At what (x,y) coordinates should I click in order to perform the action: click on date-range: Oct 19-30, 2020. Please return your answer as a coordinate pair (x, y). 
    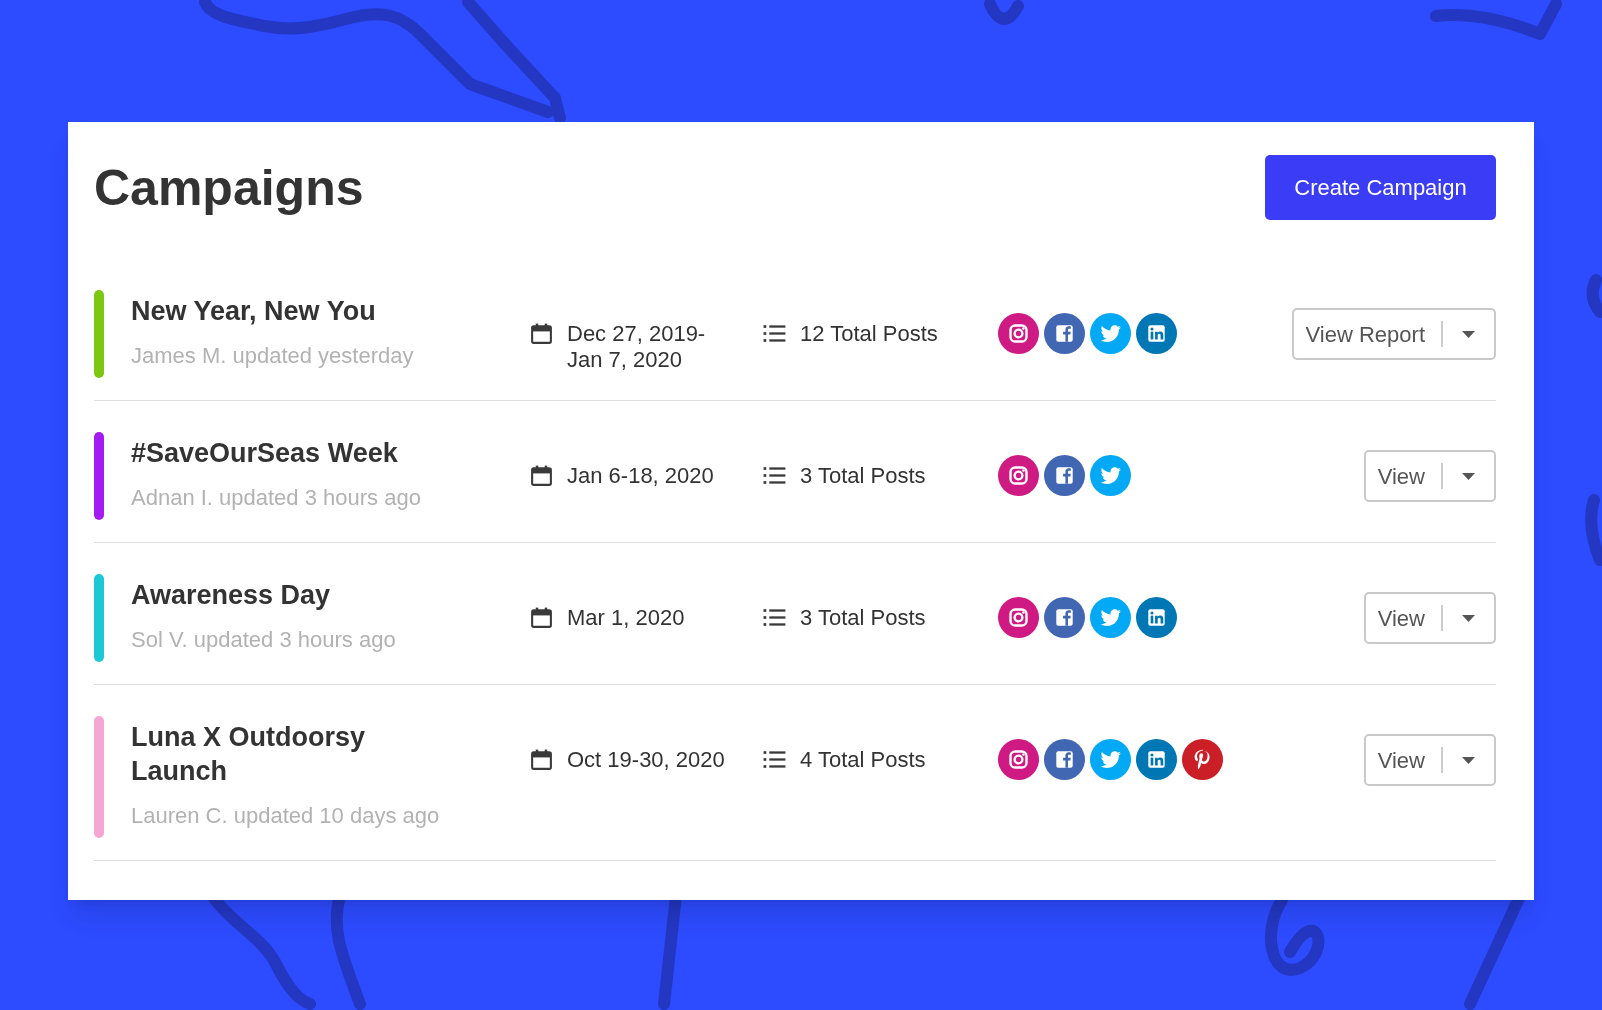
    Looking at the image, I should click on (646, 760).